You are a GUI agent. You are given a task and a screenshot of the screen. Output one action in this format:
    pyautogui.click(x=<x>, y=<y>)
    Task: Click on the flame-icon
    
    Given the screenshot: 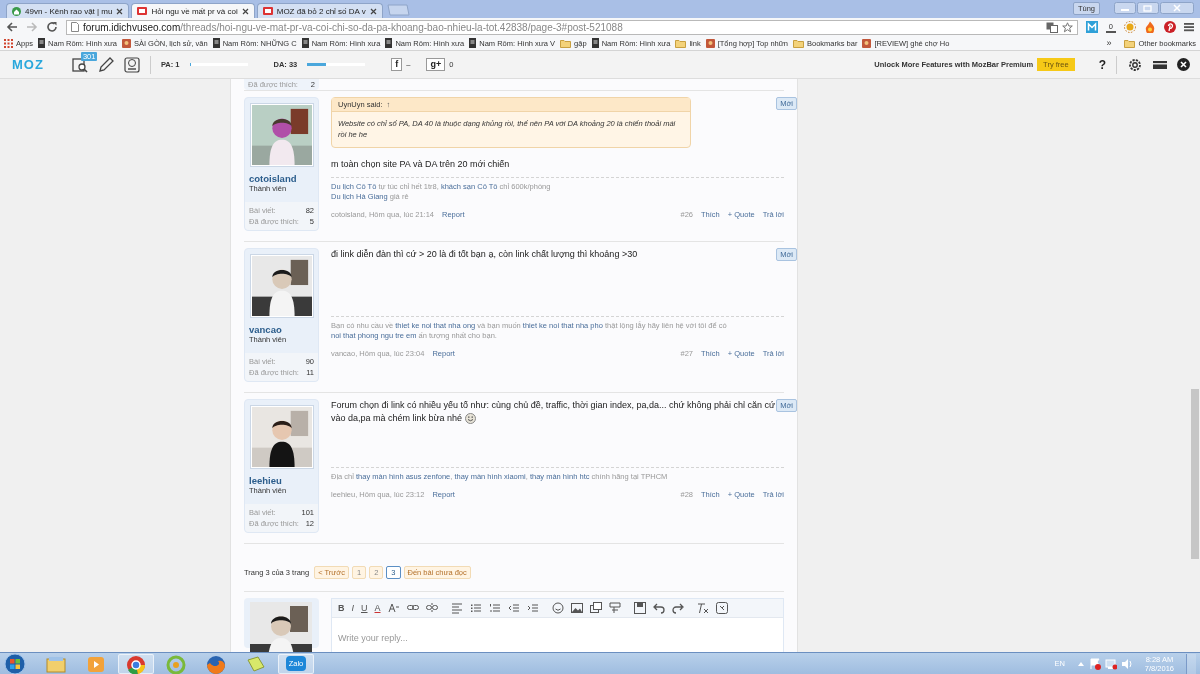 What is the action you would take?
    pyautogui.click(x=1150, y=27)
    